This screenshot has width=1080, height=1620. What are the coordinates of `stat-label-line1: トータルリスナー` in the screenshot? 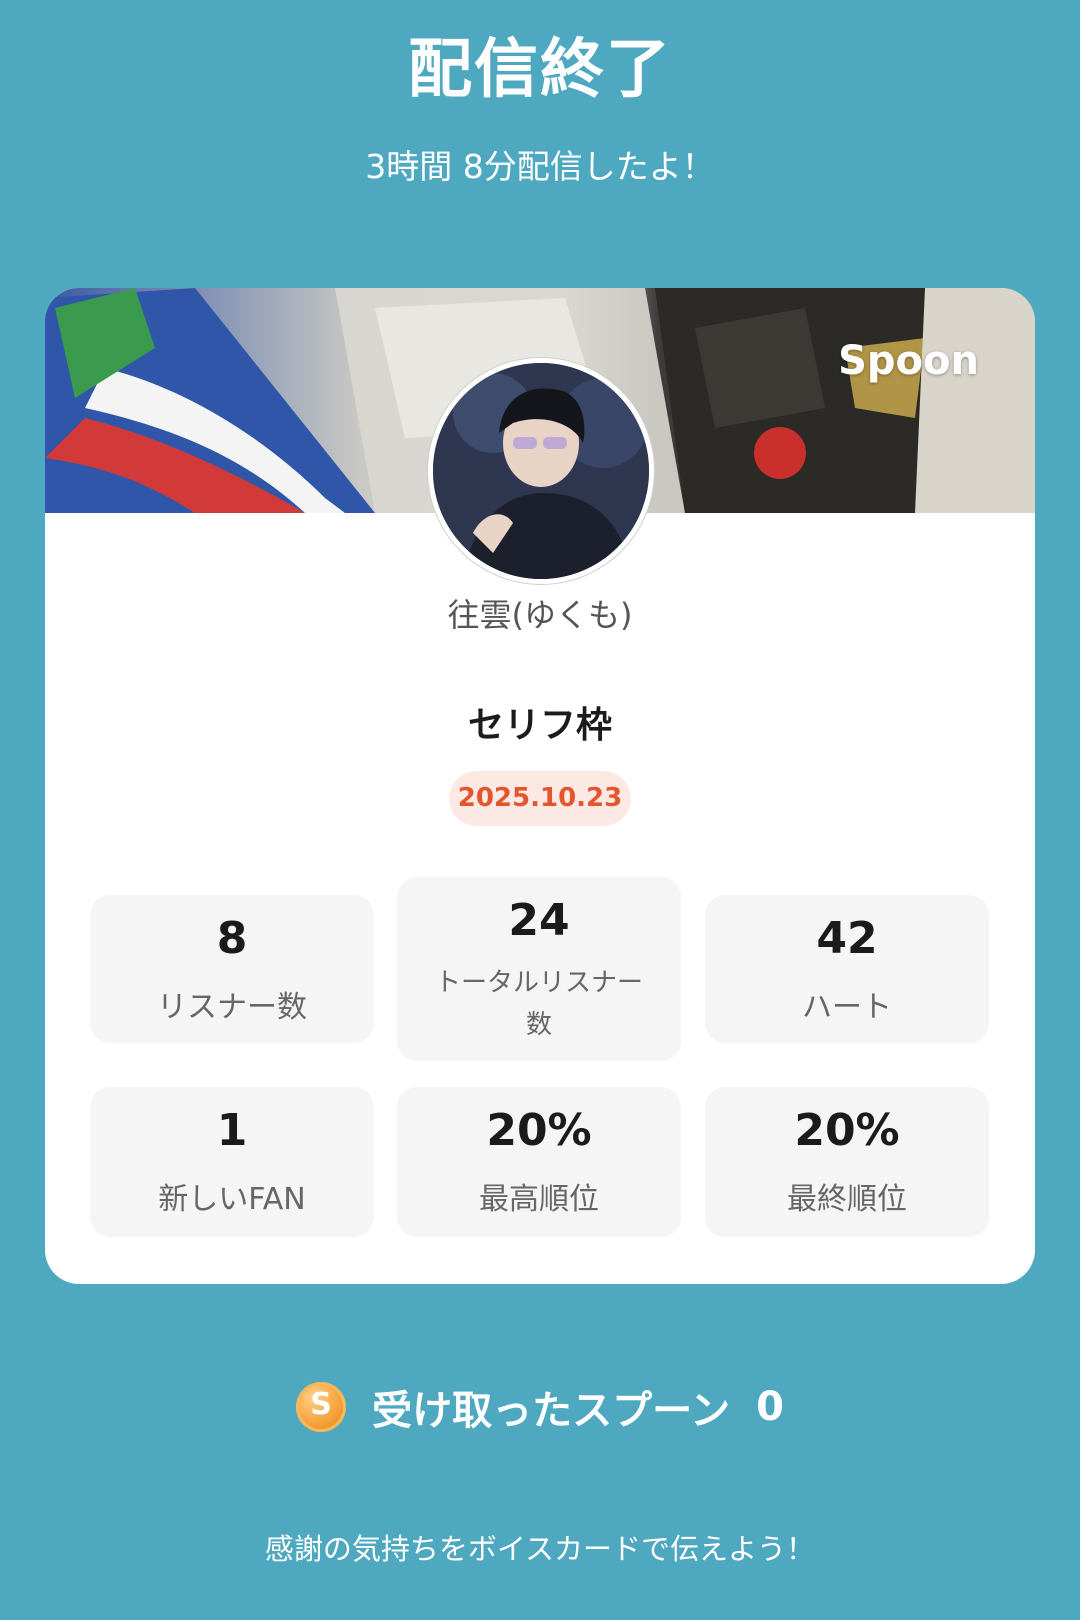 It's located at (538, 983).